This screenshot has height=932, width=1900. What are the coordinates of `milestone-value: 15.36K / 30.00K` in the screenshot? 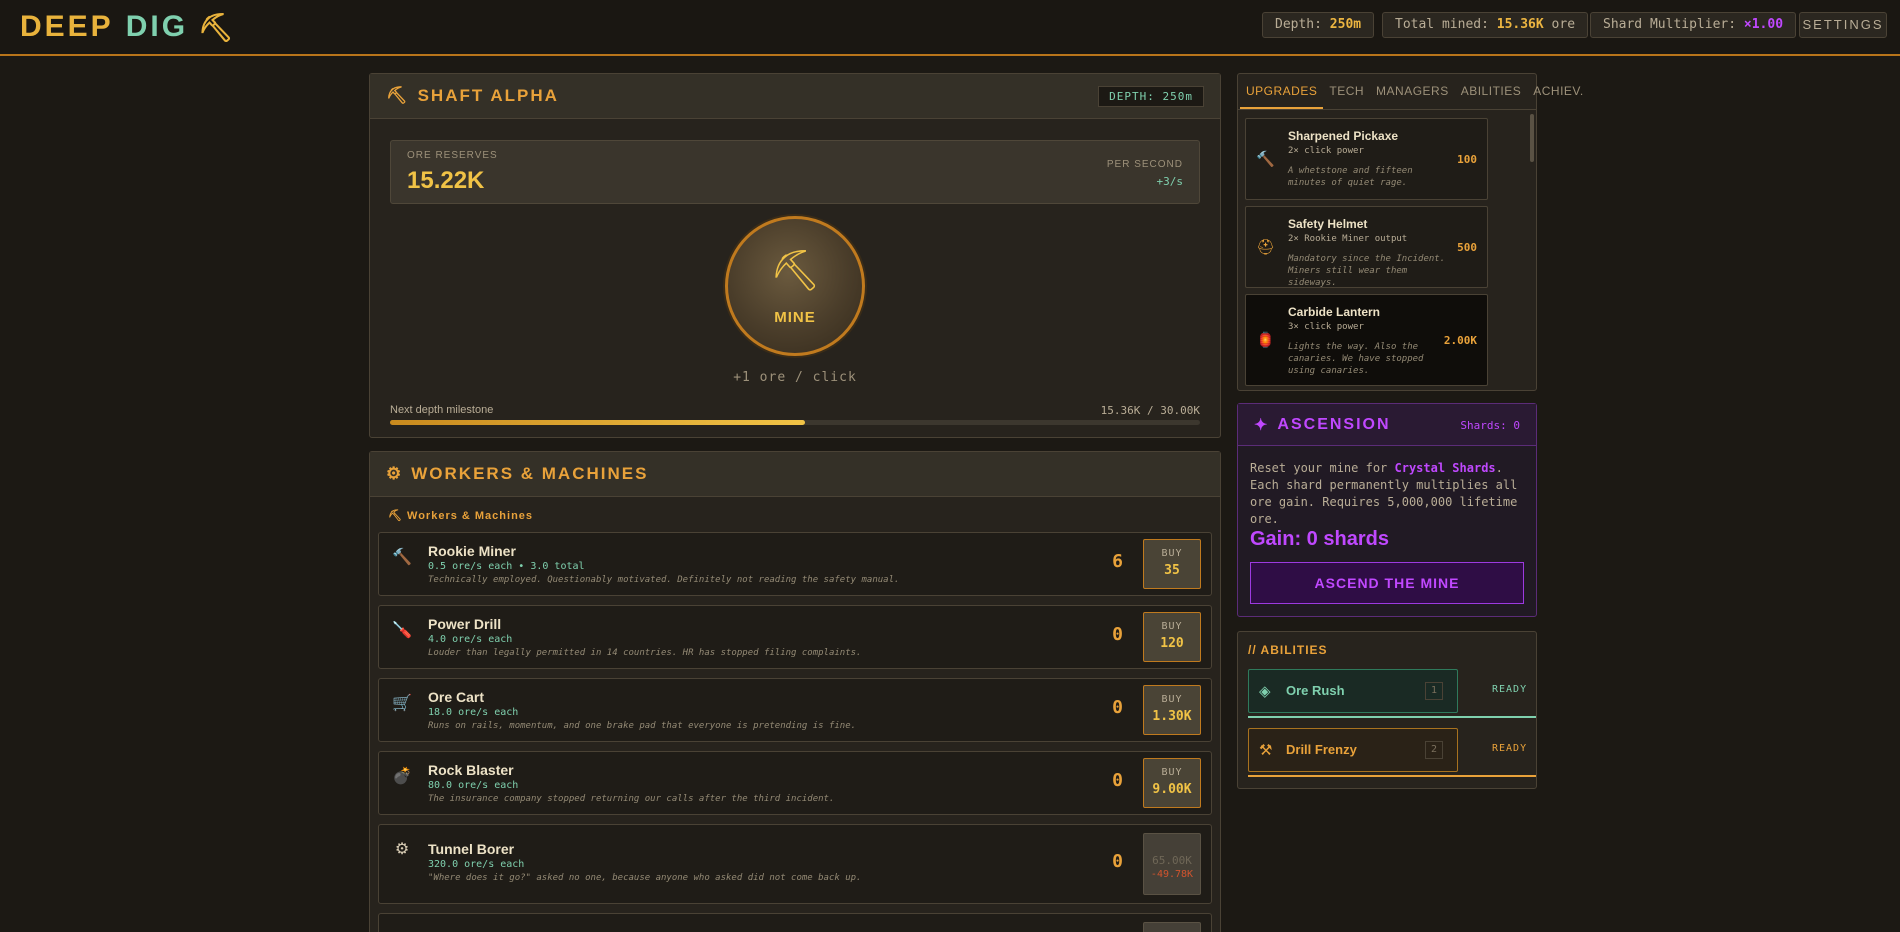 It's located at (1150, 410).